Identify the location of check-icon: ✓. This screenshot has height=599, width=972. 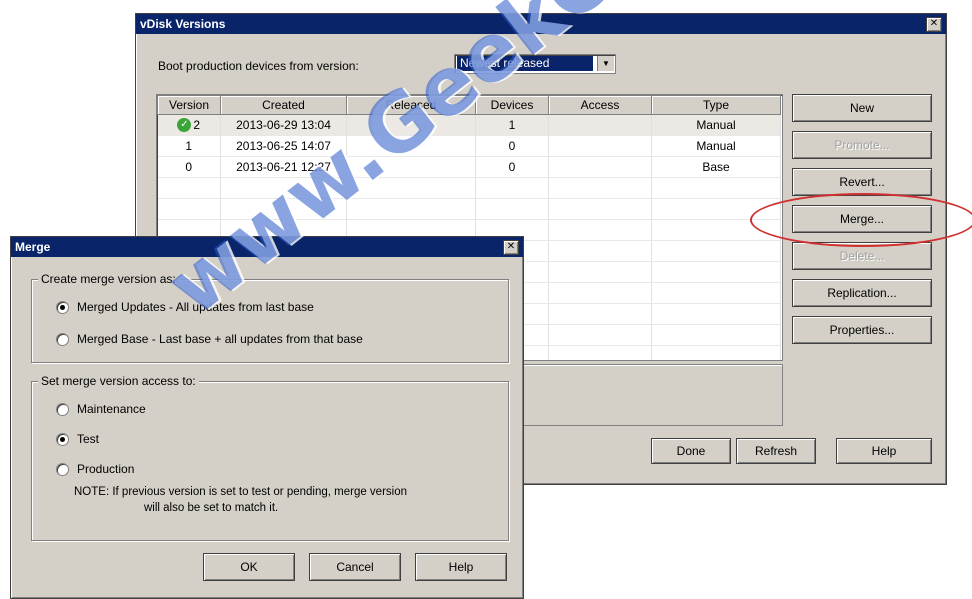
(184, 125).